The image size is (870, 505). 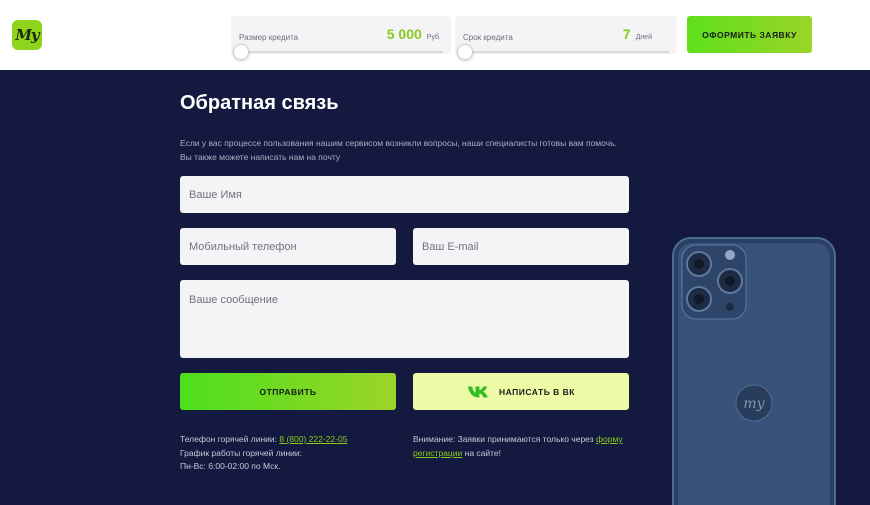 I want to click on vk-button-label: НАПИСАТЬ В ВК, so click(x=536, y=391).